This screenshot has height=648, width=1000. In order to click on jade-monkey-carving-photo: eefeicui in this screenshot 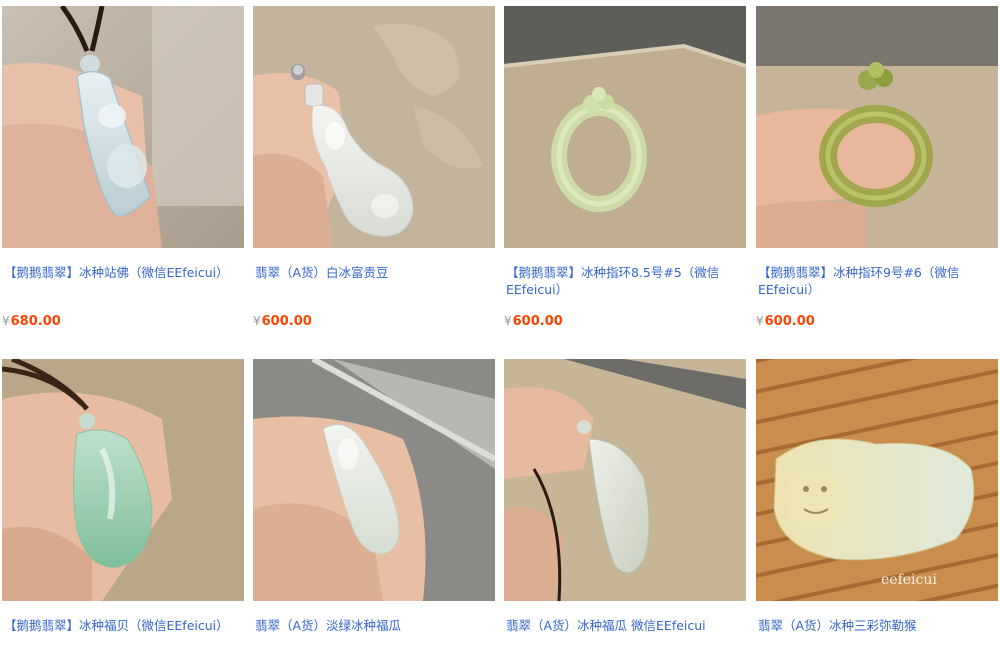, I will do `click(877, 480)`.